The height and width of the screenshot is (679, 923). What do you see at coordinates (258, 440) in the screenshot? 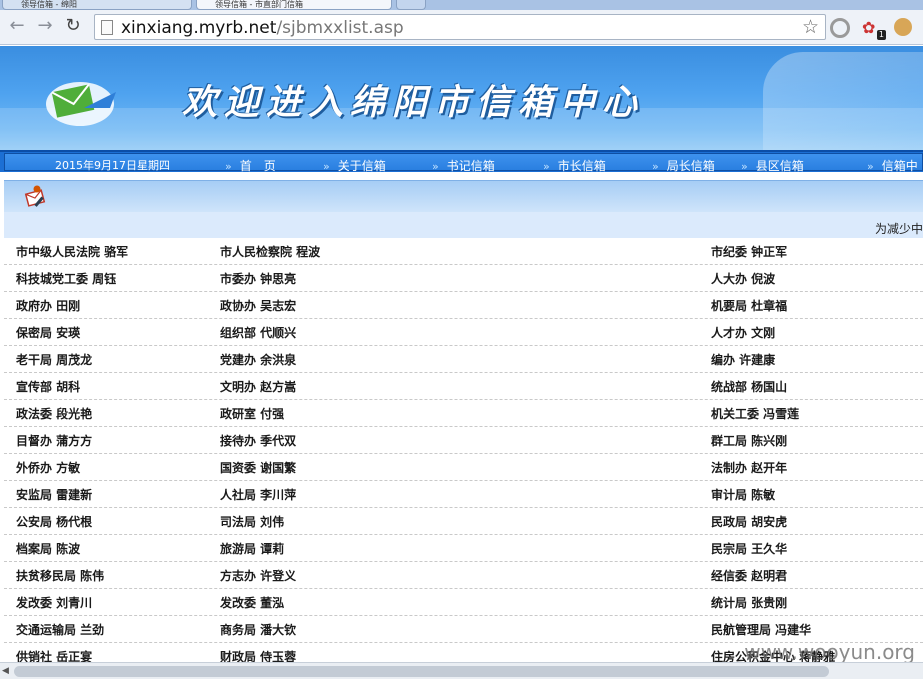
I see `dept-link: 接待办 季代双` at bounding box center [258, 440].